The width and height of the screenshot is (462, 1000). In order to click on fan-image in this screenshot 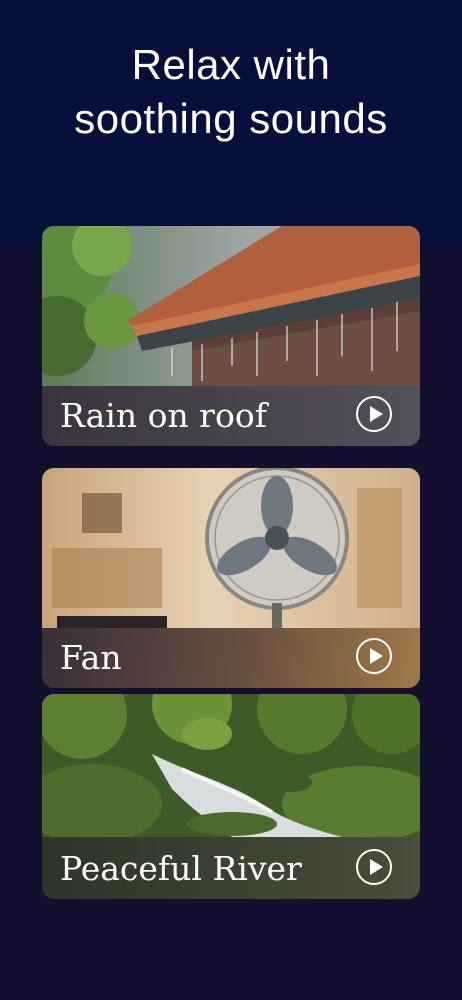, I will do `click(231, 548)`.